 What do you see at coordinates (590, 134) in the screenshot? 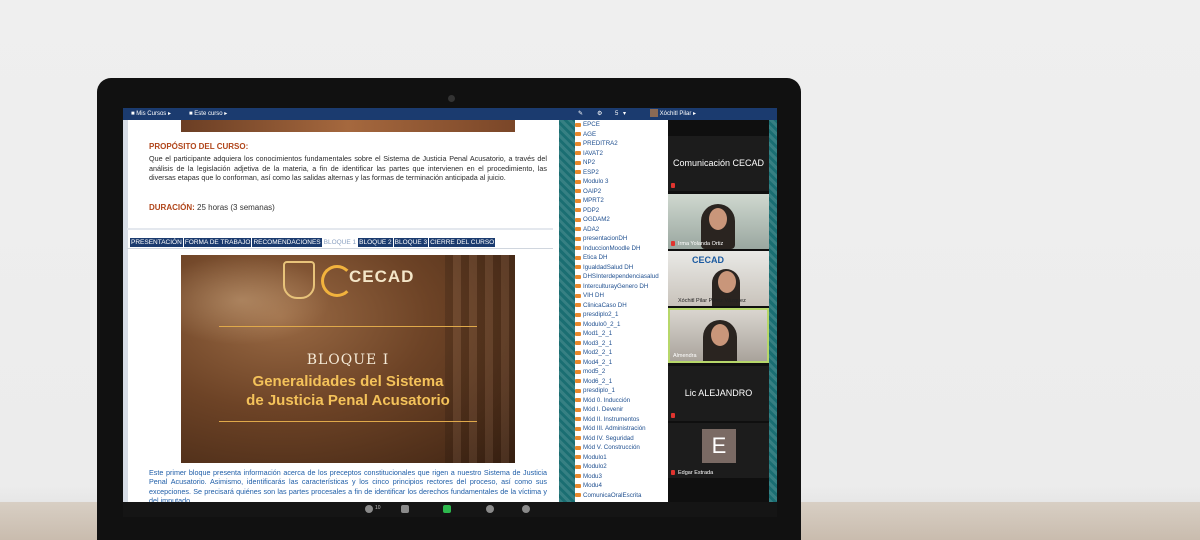
I see `course-list-label: AGE` at bounding box center [590, 134].